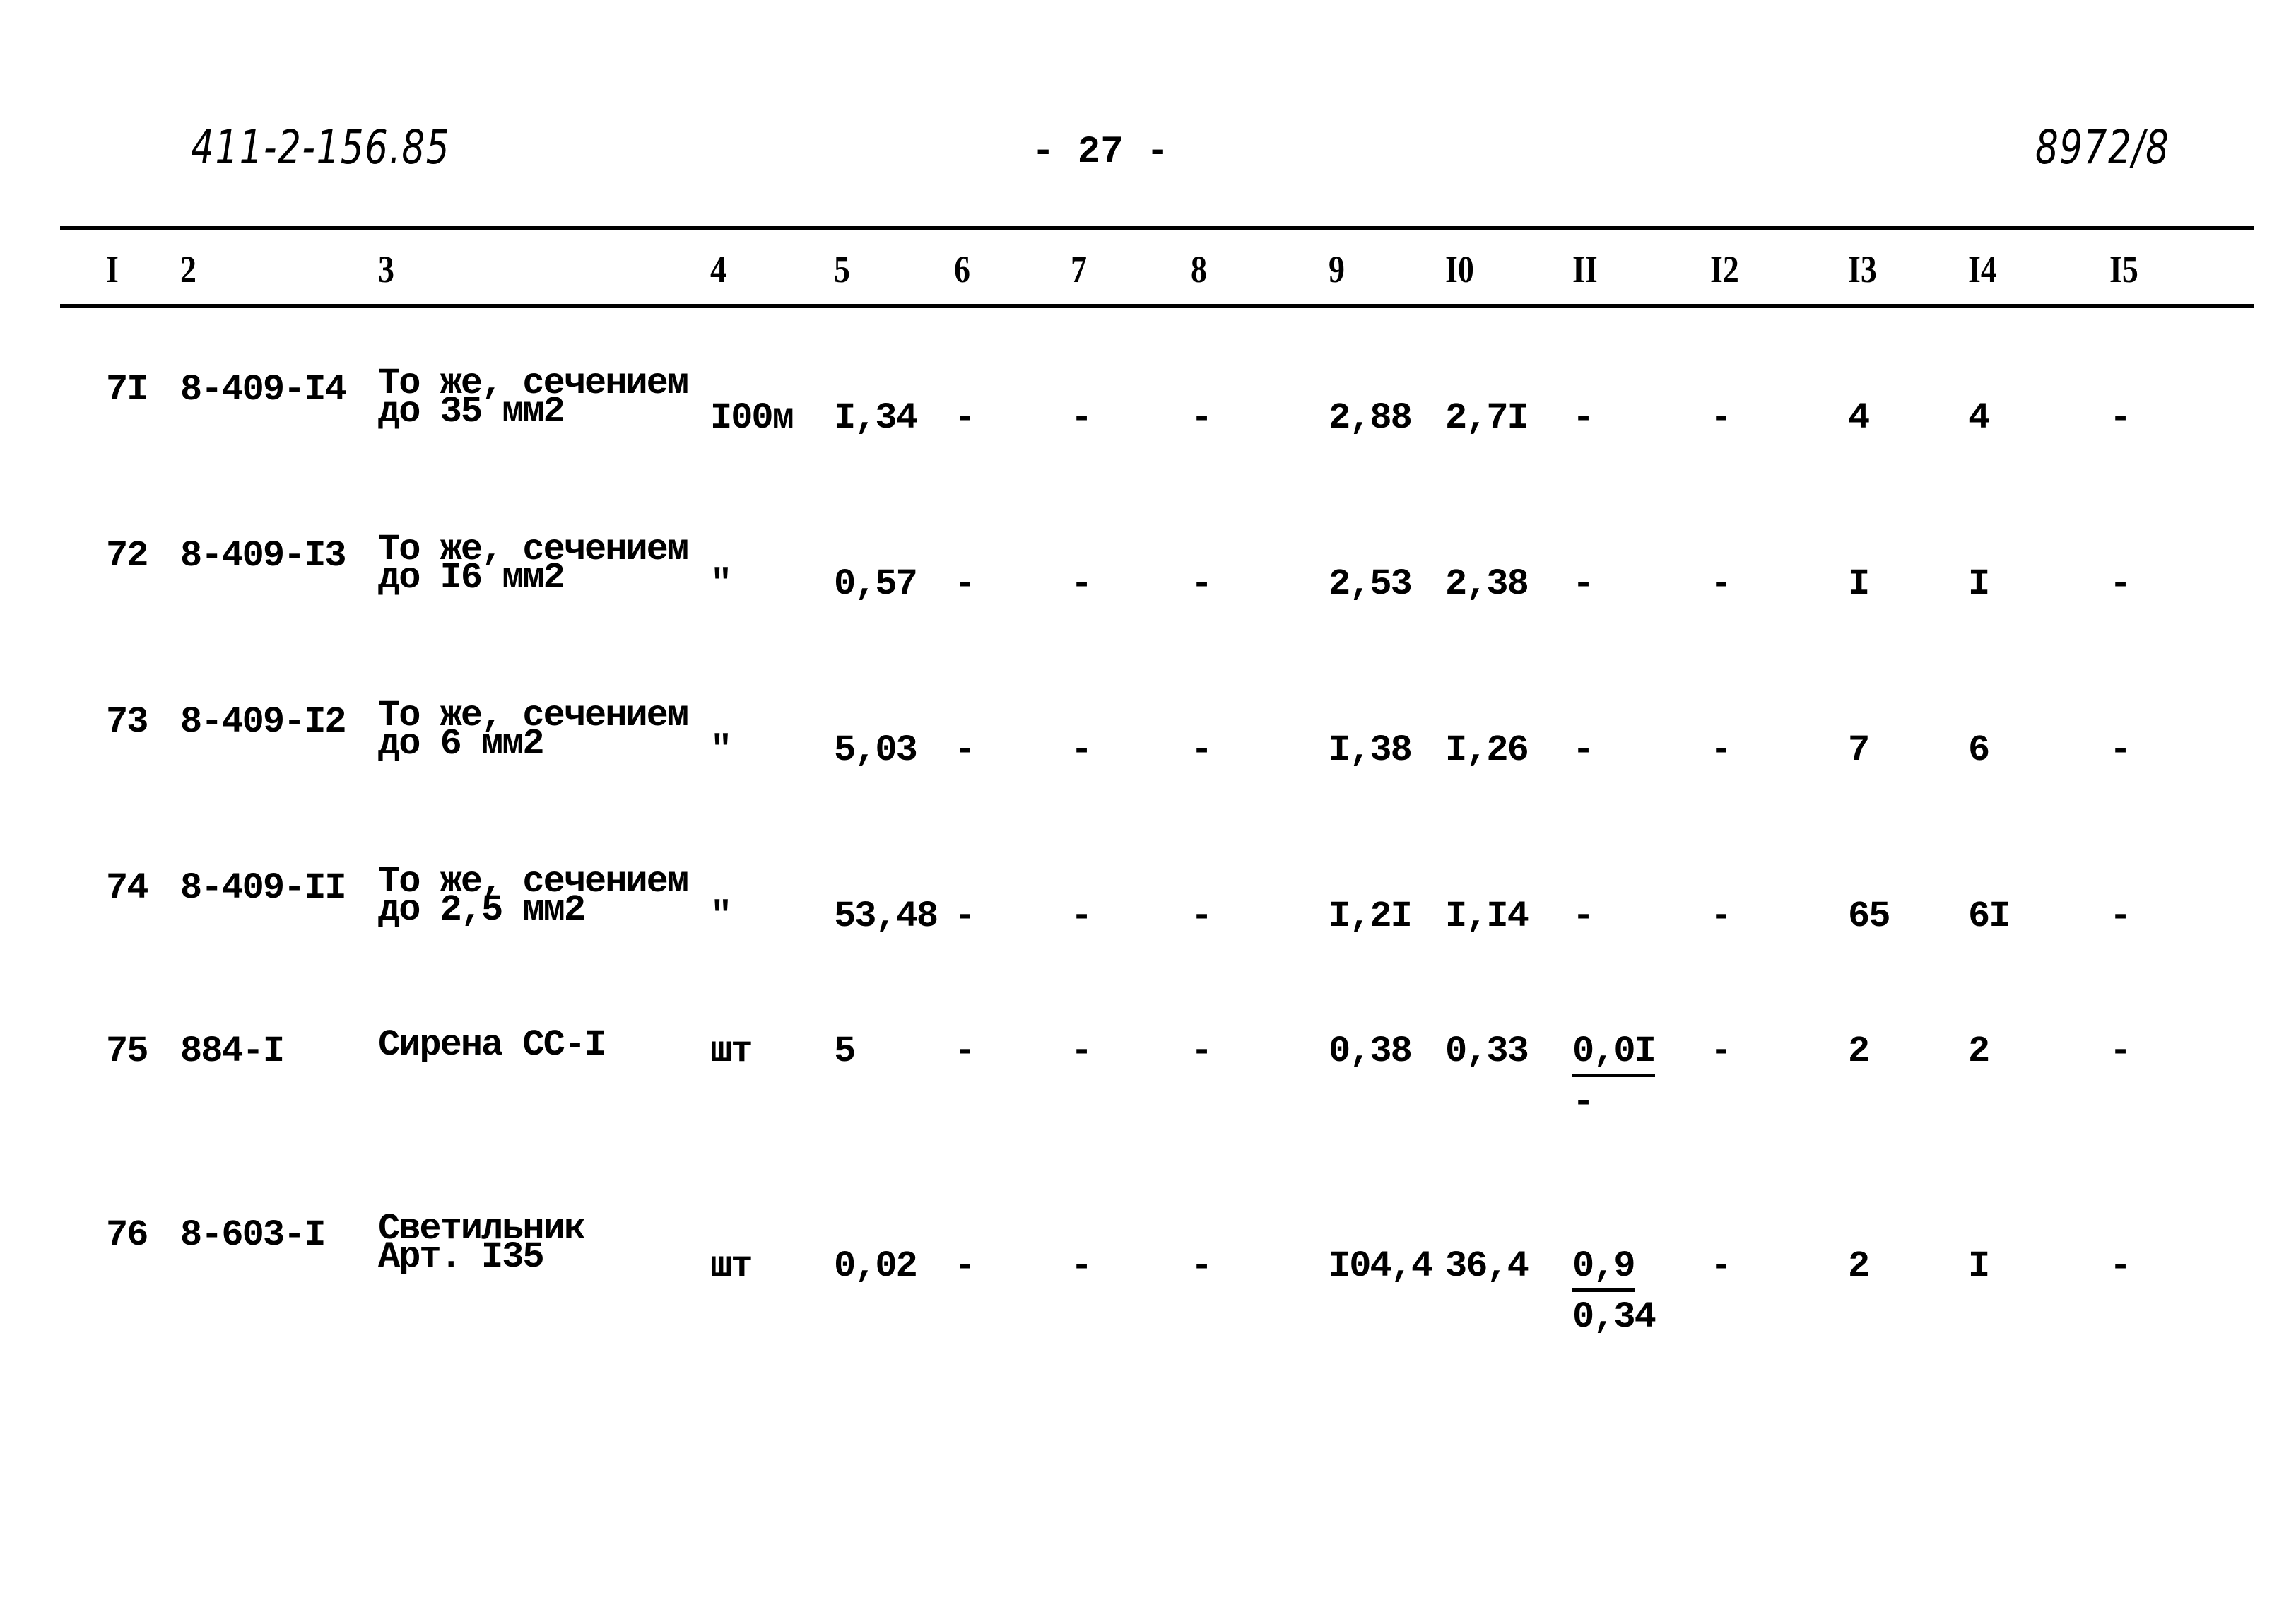 The height and width of the screenshot is (1603, 2296). I want to click on cell-description-line: до I6 мм2, so click(471, 578).